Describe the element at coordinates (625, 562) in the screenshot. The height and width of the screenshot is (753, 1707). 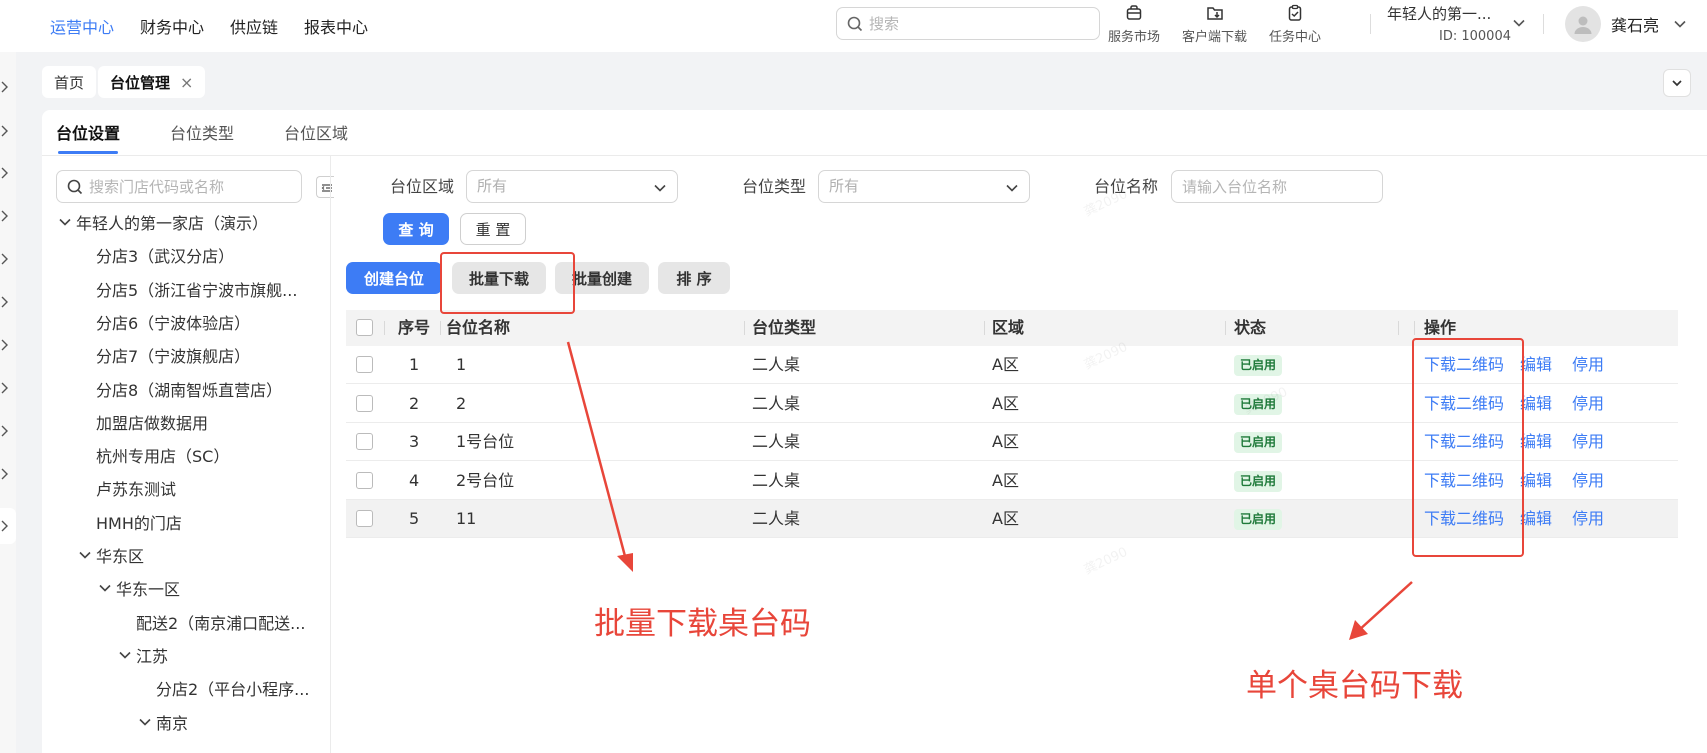
I see `arrowhead` at that location.